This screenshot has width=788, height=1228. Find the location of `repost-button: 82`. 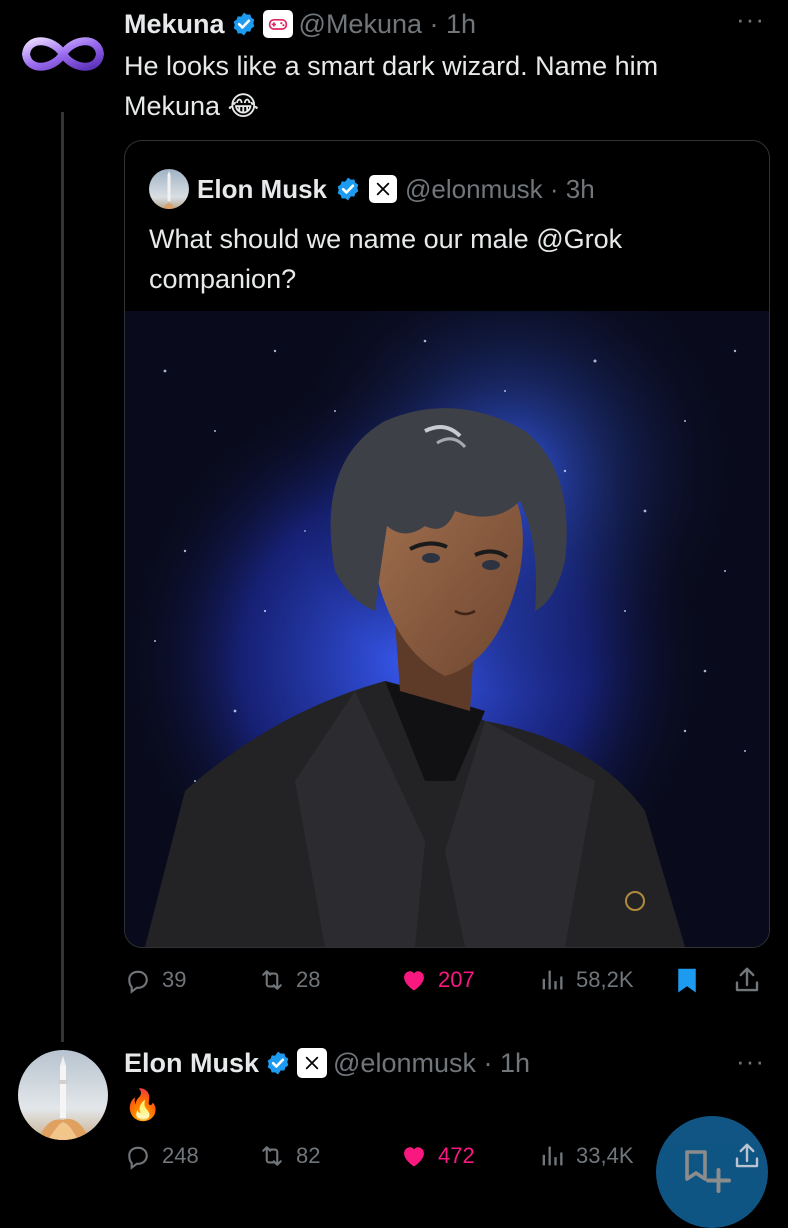

repost-button: 82 is located at coordinates (289, 1156).